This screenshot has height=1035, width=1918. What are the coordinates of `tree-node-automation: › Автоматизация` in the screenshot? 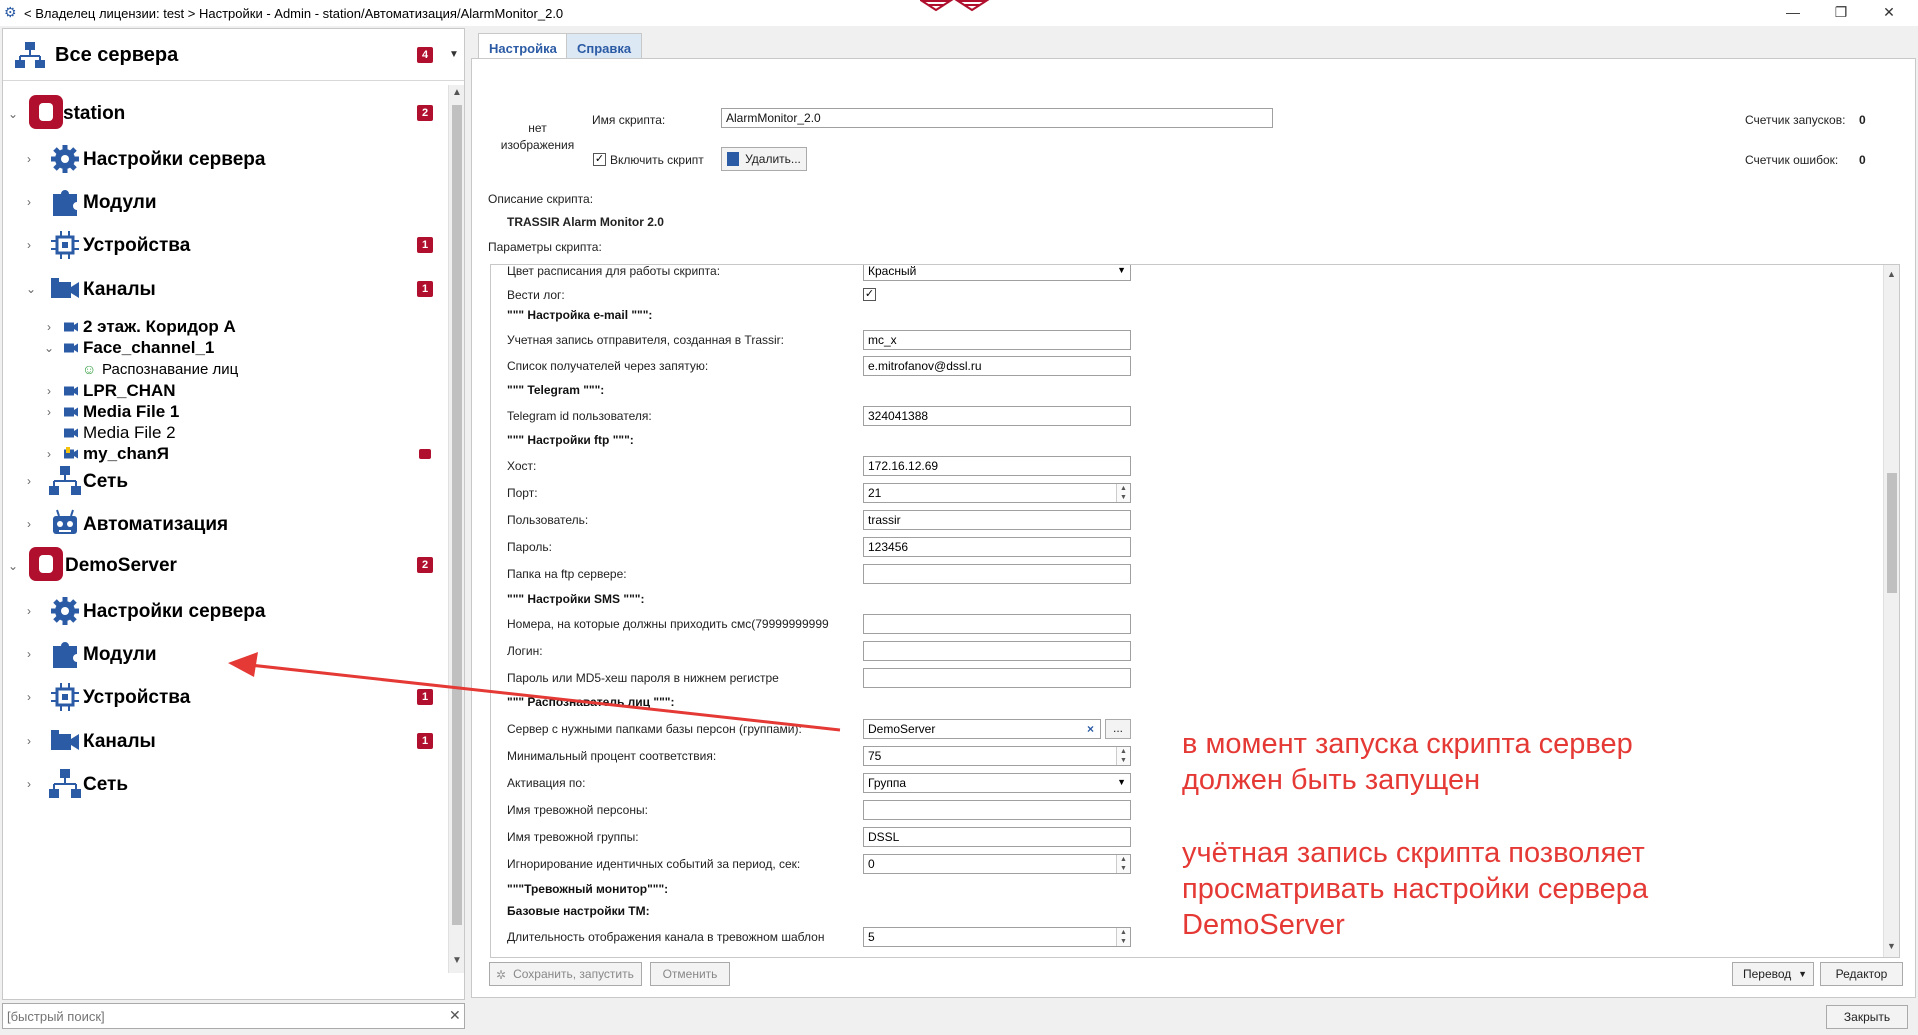 It's located at (224, 525).